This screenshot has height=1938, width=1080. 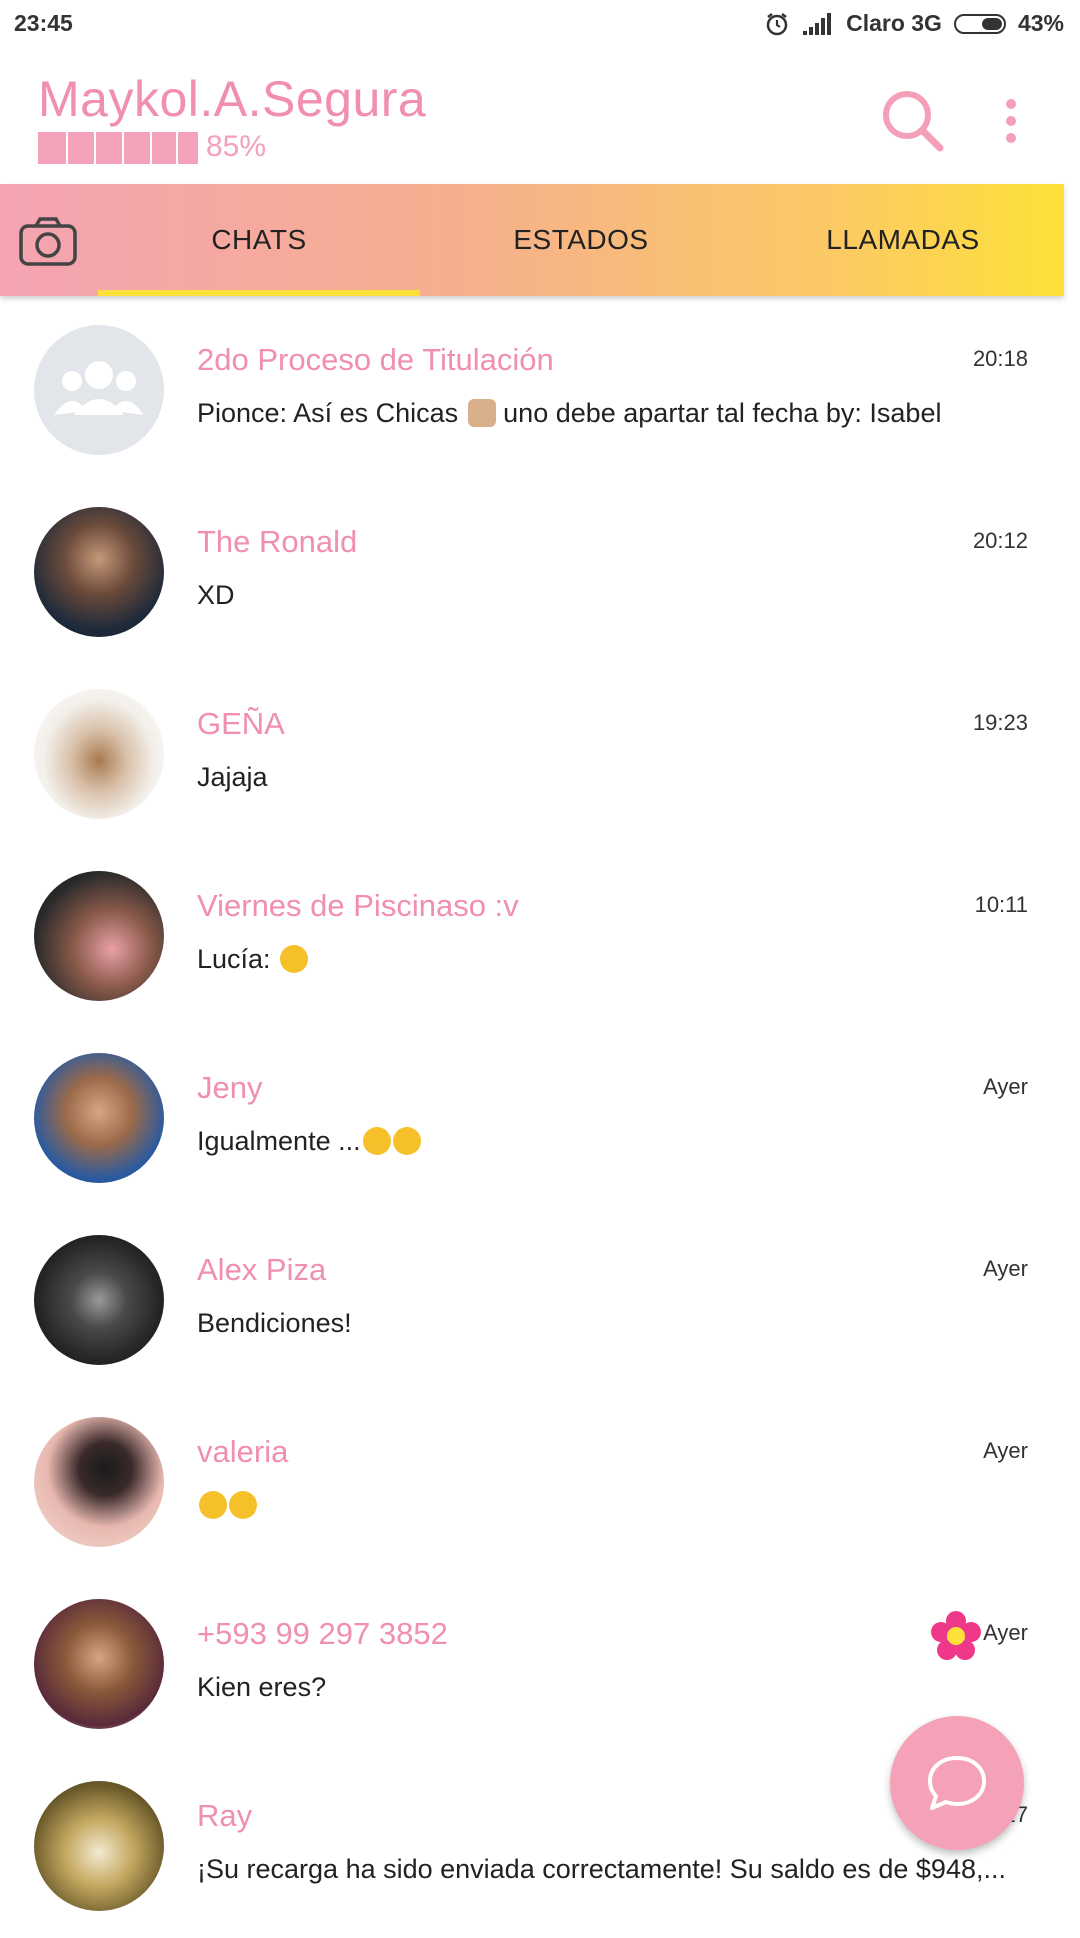 I want to click on battery-icon, so click(x=979, y=23).